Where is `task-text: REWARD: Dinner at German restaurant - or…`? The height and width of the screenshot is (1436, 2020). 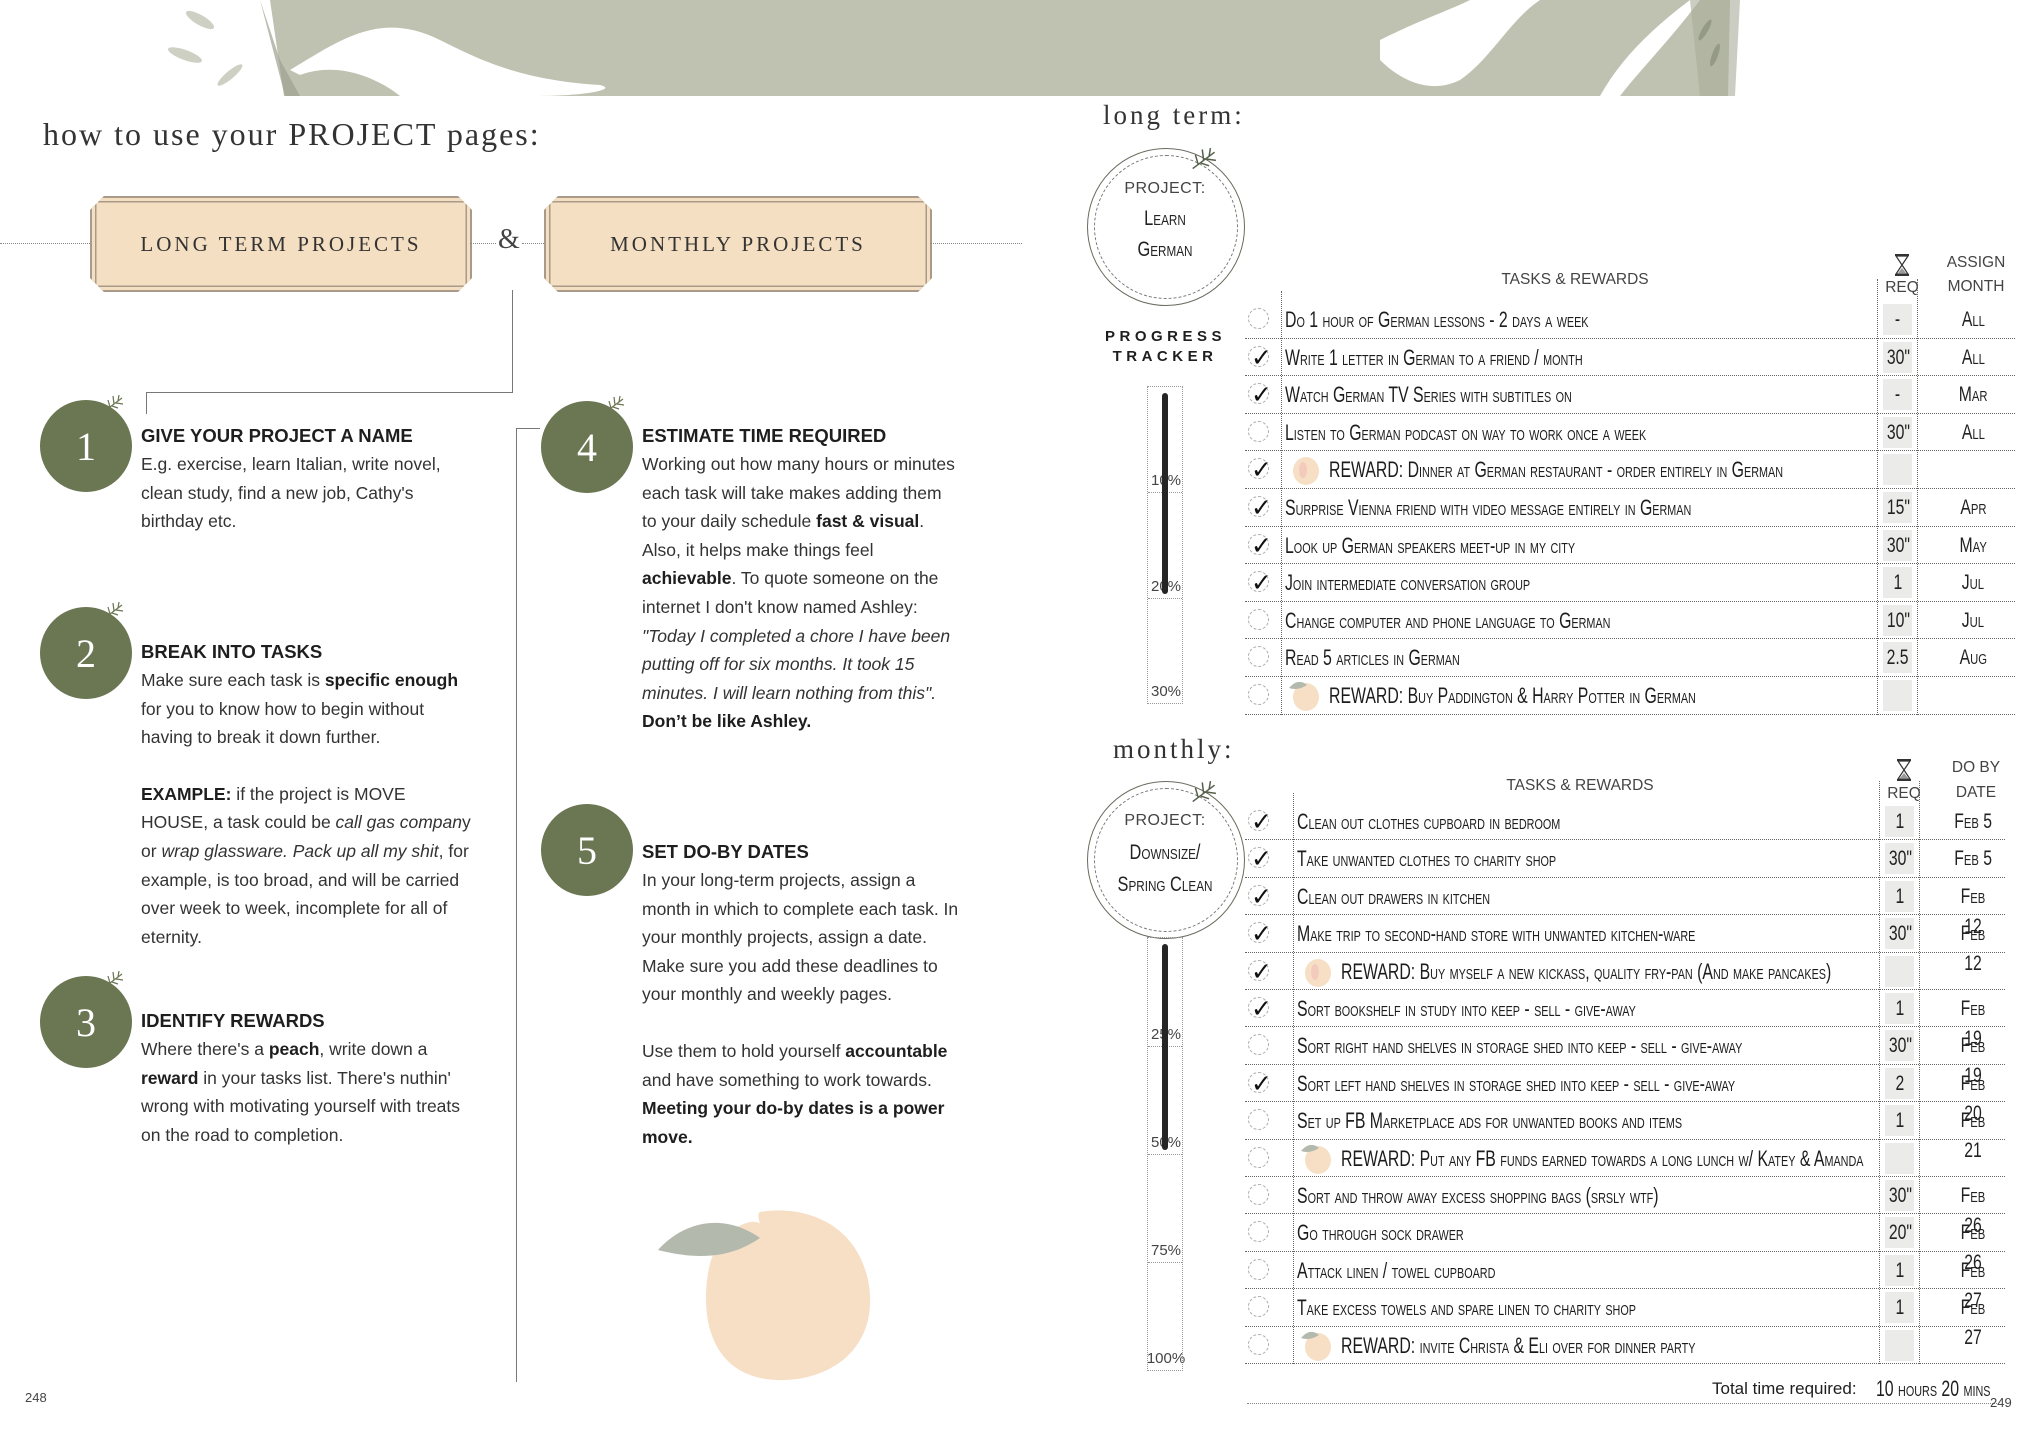 task-text: REWARD: Dinner at German restaurant - or… is located at coordinates (1556, 470).